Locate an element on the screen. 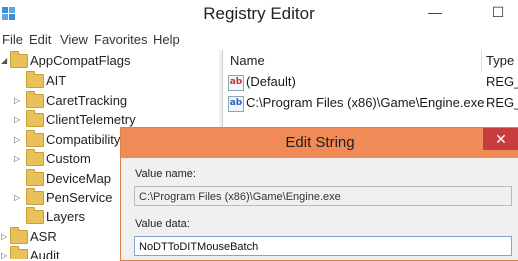  dialog-title-bar: Edit String ✕ is located at coordinates (319, 143).